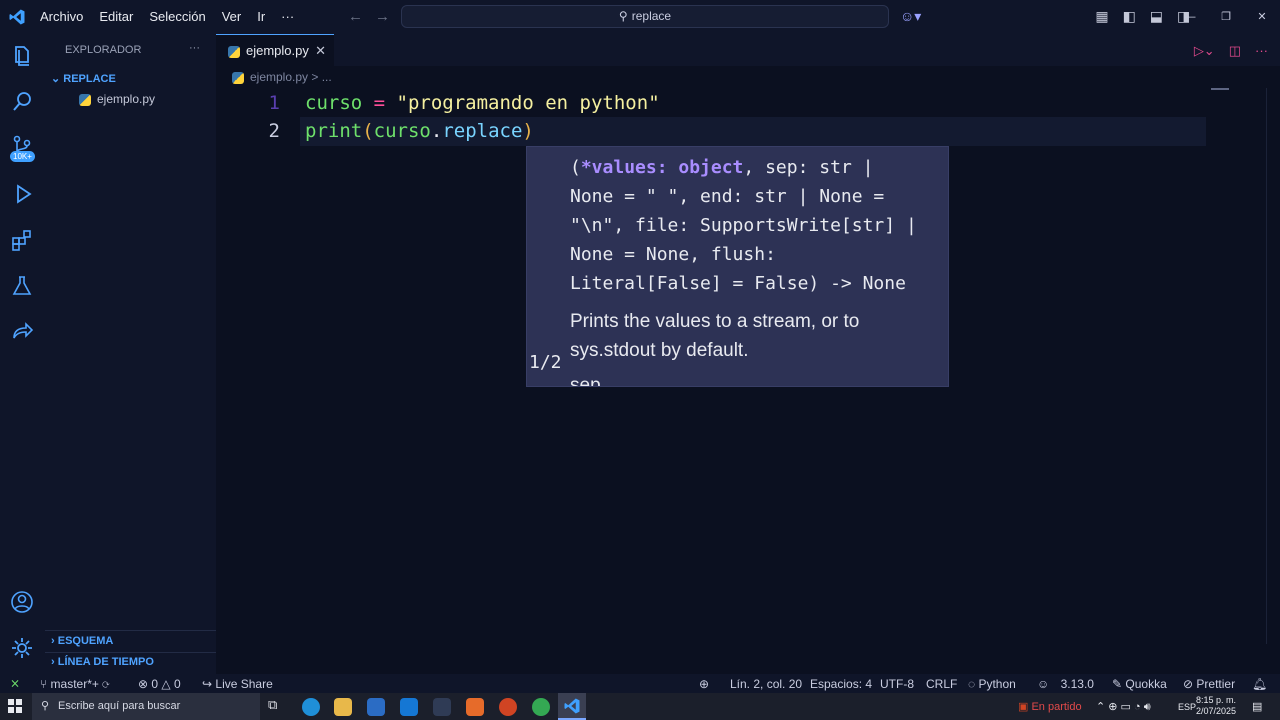 This screenshot has height=720, width=1280. Describe the element at coordinates (311, 707) in the screenshot. I see `edge-icon` at that location.